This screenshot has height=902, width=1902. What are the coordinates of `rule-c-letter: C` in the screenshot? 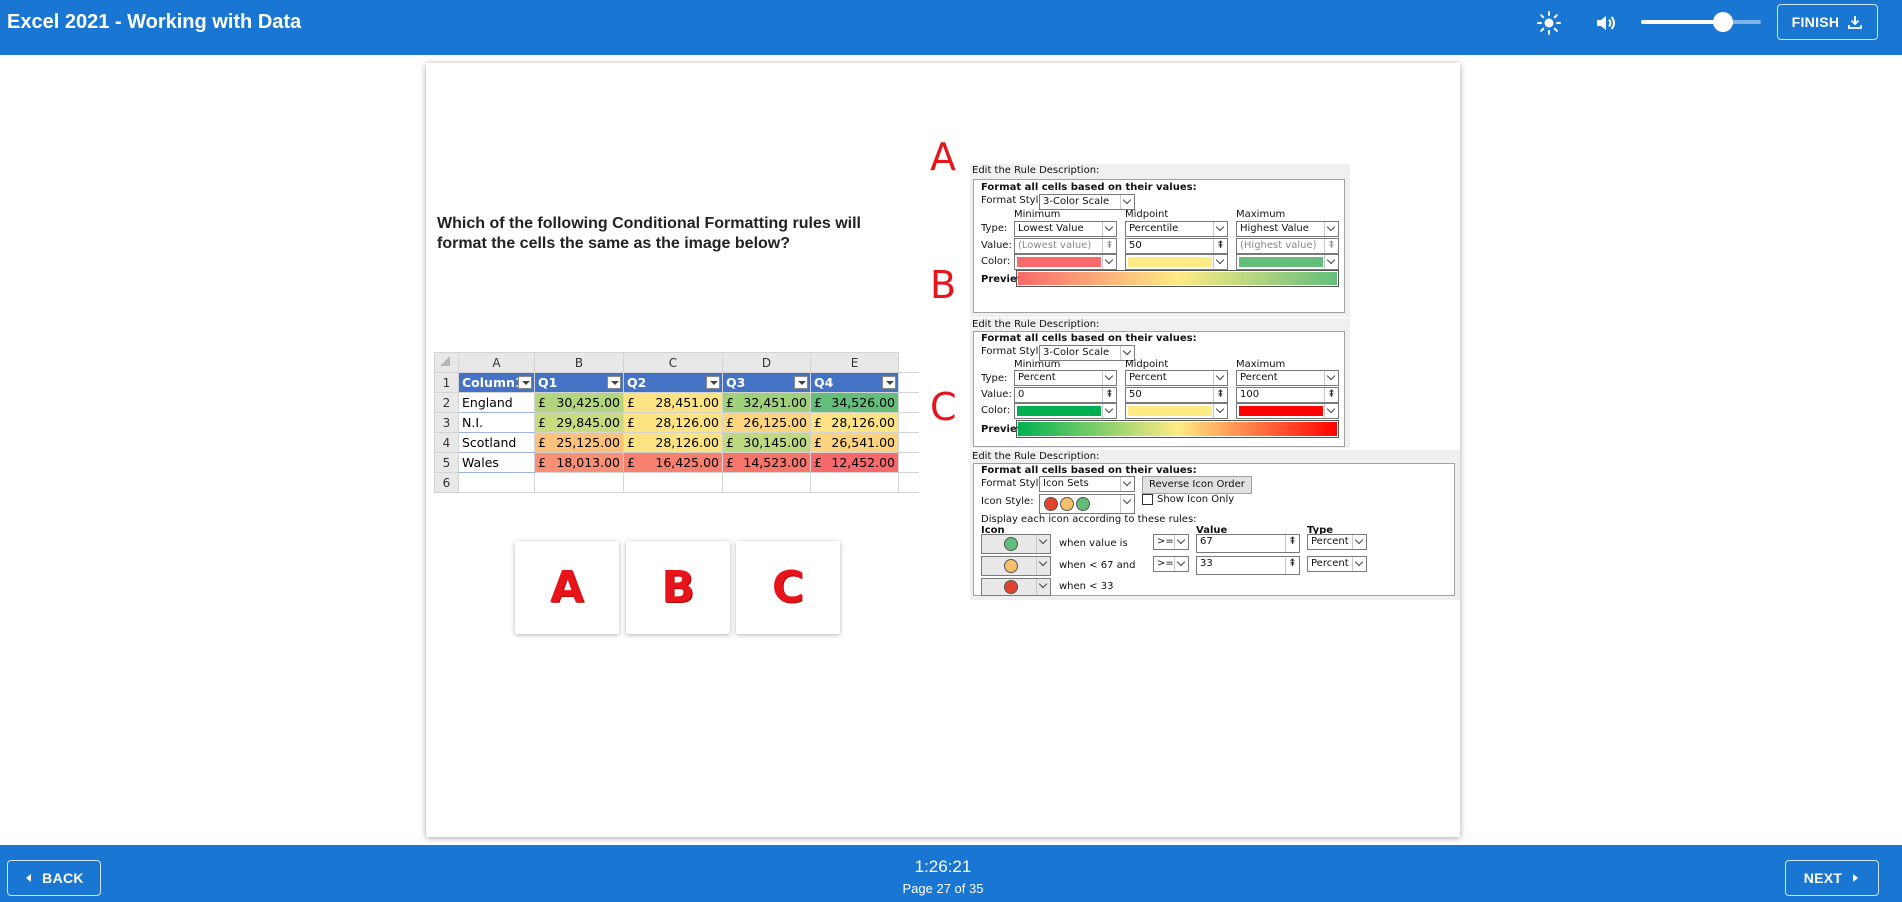 It's located at (943, 407).